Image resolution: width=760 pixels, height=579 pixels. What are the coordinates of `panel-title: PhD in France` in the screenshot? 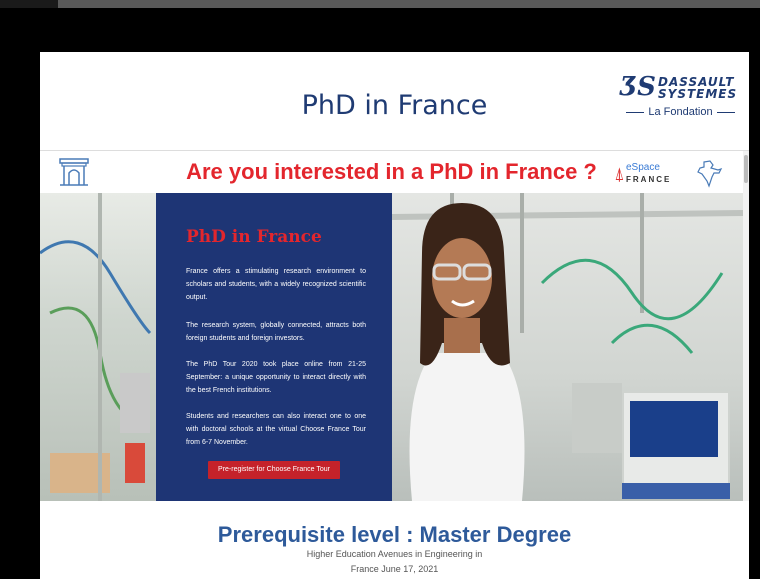 It's located at (254, 237).